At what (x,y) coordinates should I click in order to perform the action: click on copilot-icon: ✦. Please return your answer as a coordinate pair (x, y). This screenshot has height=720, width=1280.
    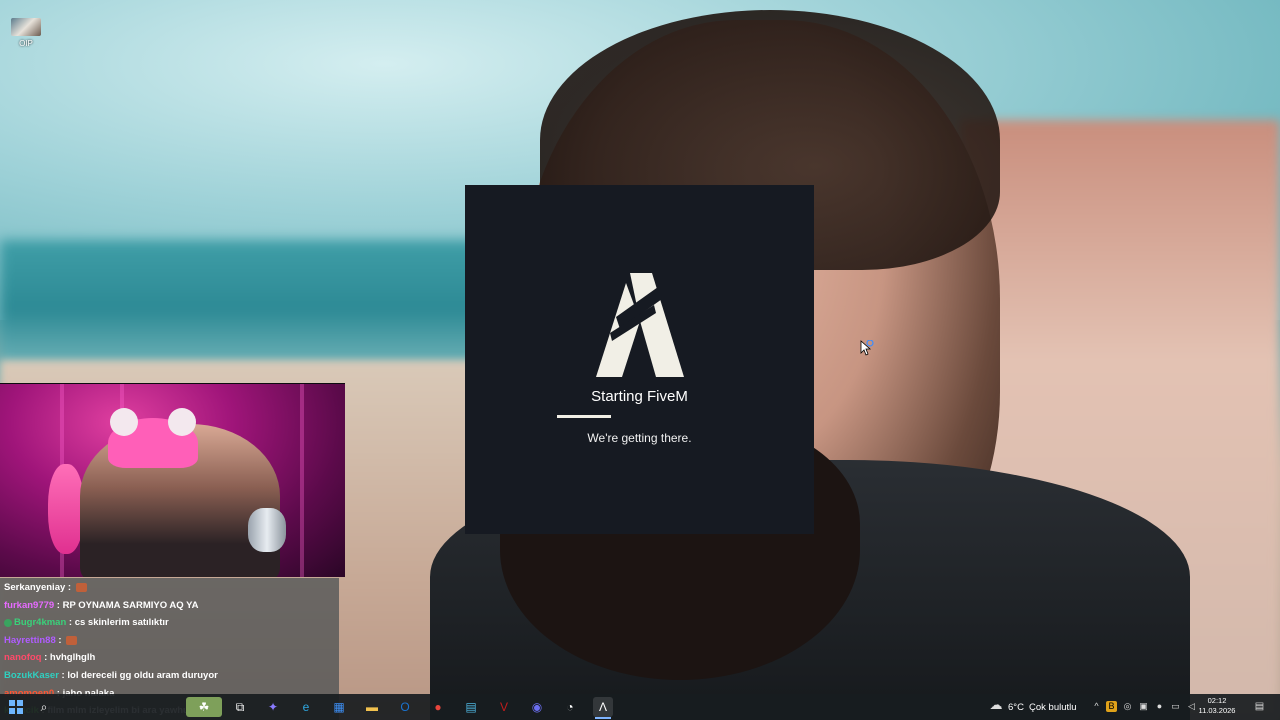
    Looking at the image, I should click on (273, 707).